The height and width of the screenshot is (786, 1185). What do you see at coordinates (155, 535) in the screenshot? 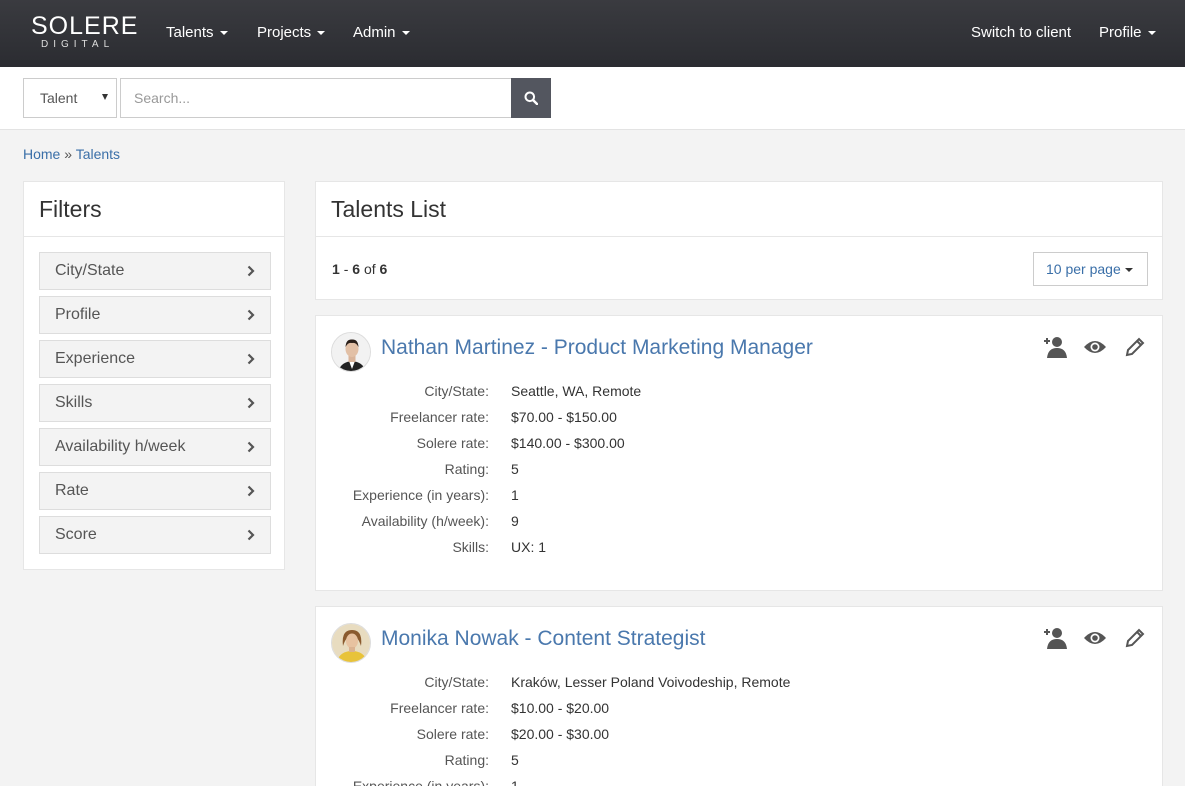
I see `filter-score: Score` at bounding box center [155, 535].